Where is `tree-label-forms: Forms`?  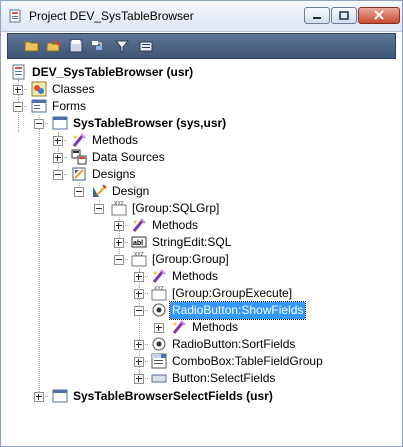
tree-label-forms: Forms is located at coordinates (69, 106).